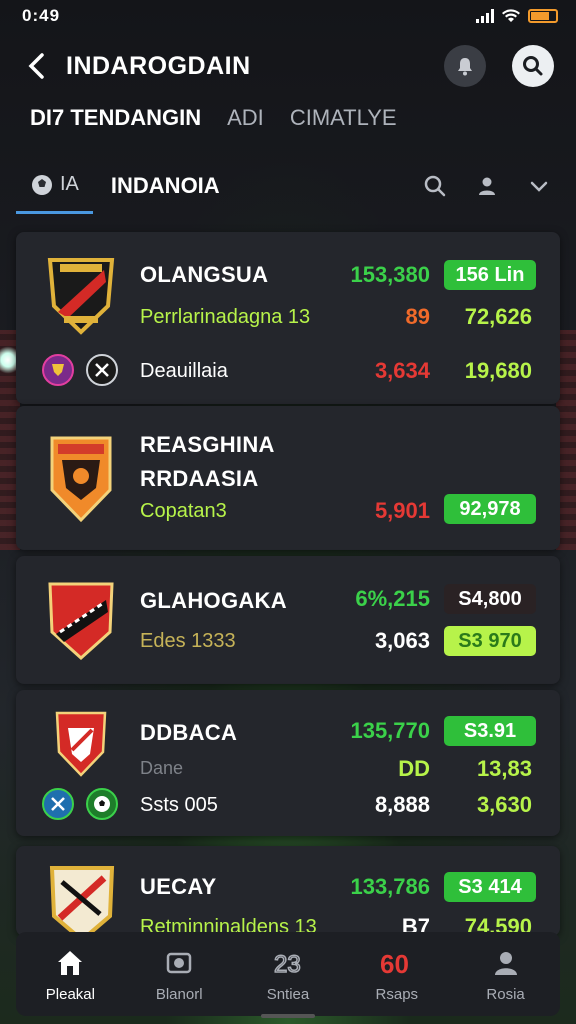 This screenshot has width=576, height=1024. I want to click on stat-value: 6%,215, so click(392, 598).